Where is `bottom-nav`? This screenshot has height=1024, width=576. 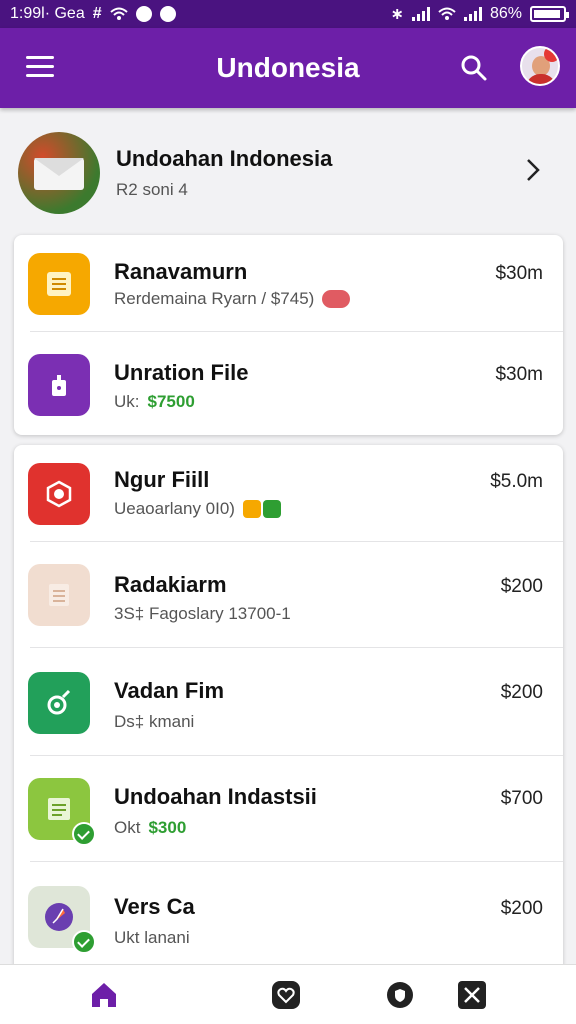 bottom-nav is located at coordinates (288, 994).